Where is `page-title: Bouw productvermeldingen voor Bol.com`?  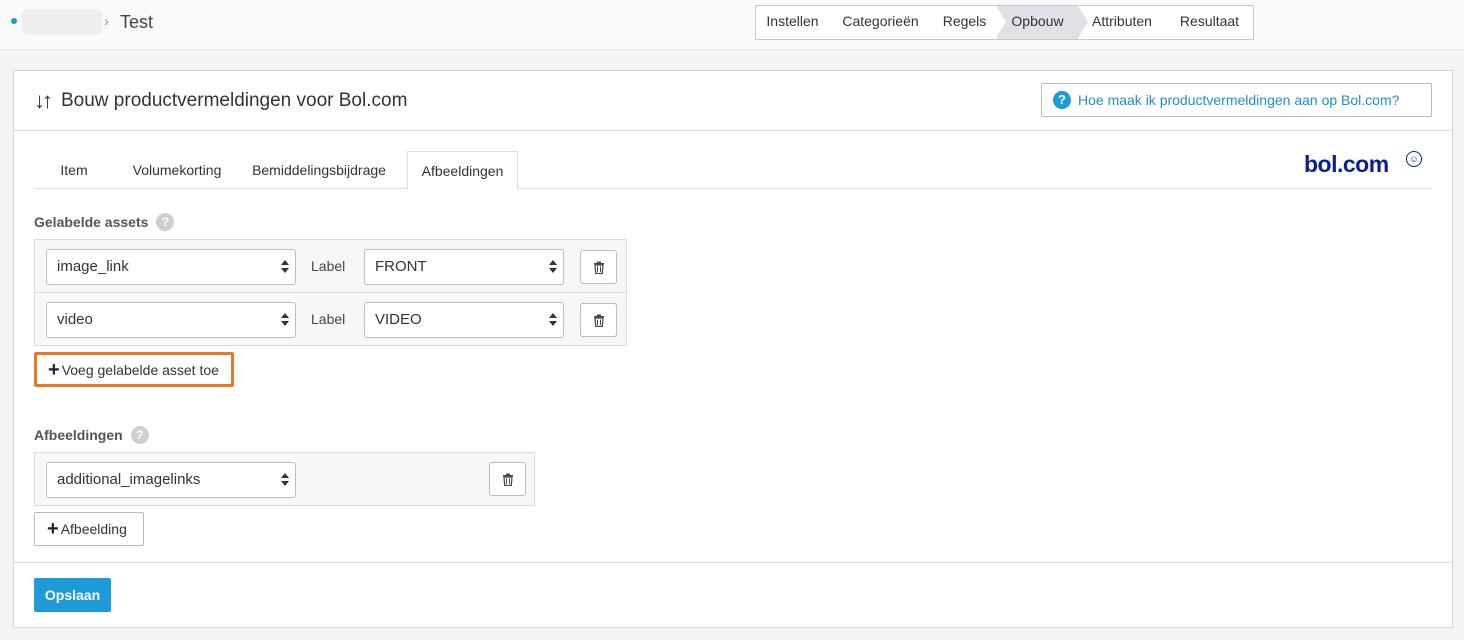 page-title: Bouw productvermeldingen voor Bol.com is located at coordinates (234, 100).